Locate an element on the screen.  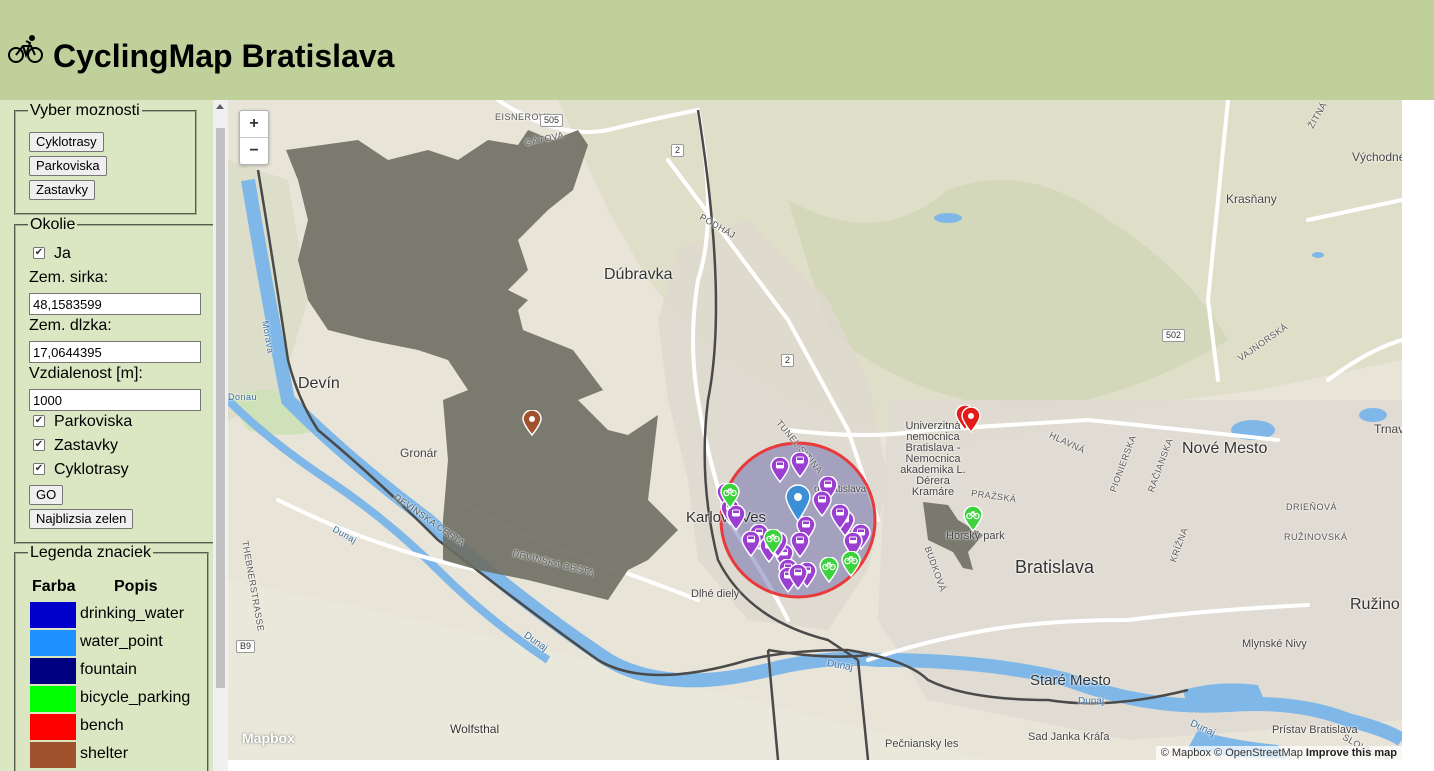
map-label-ruzinovska: RUŽINOVSKÁ is located at coordinates (1316, 537).